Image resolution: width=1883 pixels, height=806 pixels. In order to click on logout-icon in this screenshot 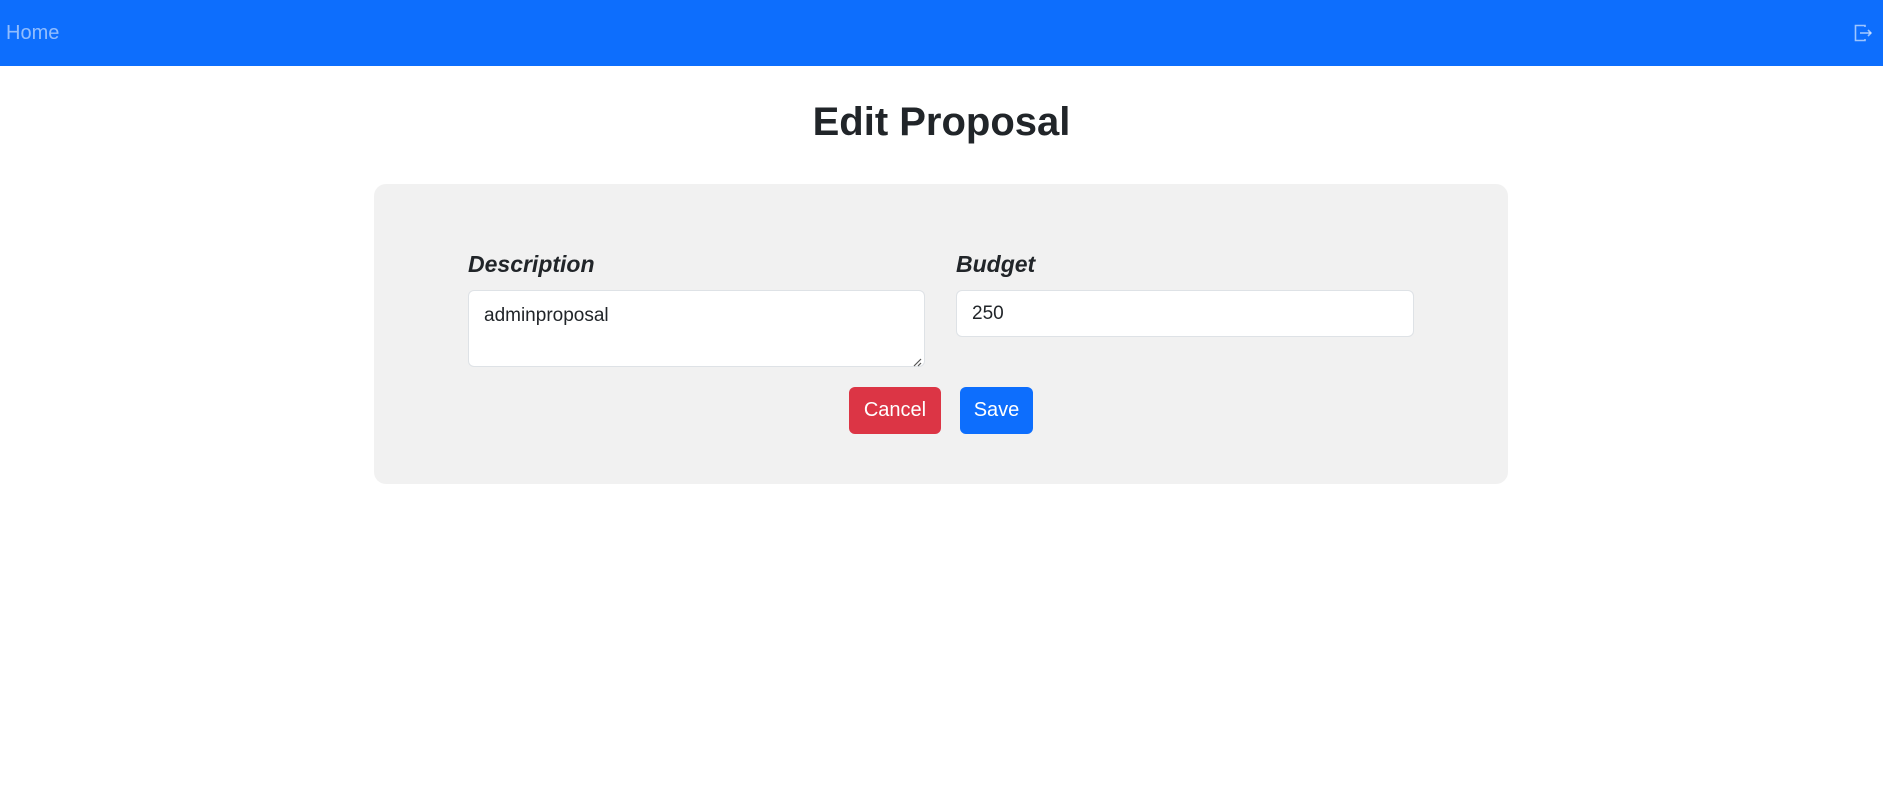, I will do `click(1863, 33)`.